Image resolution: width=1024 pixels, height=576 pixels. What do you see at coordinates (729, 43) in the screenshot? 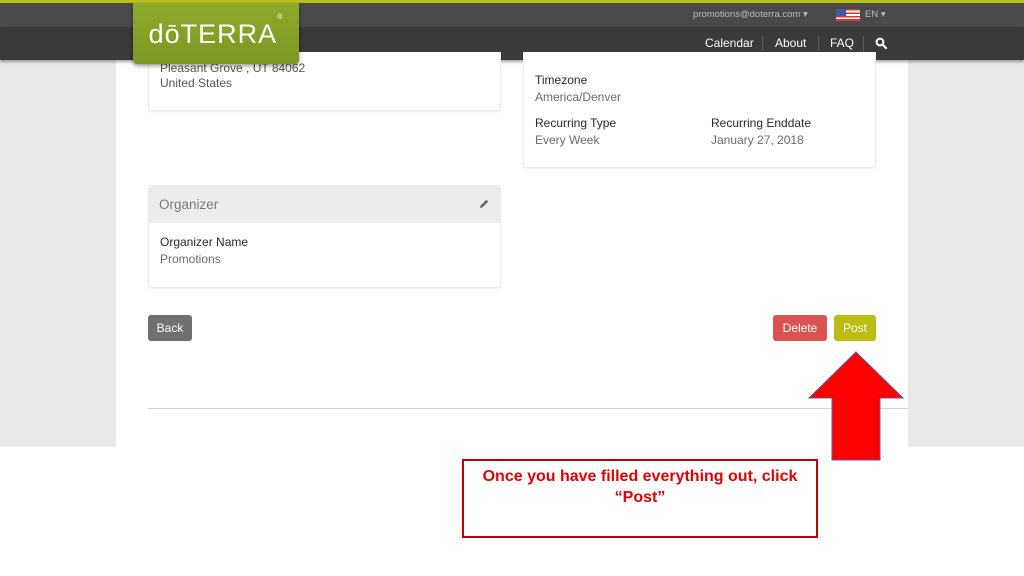
I see `nav-calendar: Calendar` at bounding box center [729, 43].